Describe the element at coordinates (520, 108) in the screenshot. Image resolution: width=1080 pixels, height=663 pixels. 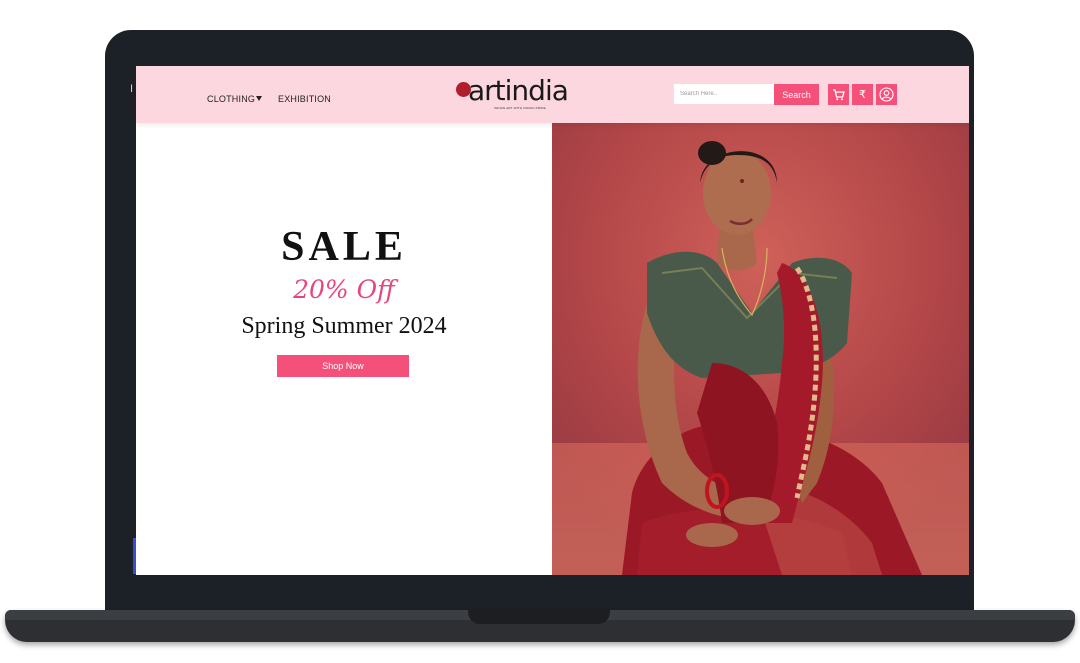
I see `logo-tagline: INDIAN ART WITH INDIAN PRIDE` at that location.